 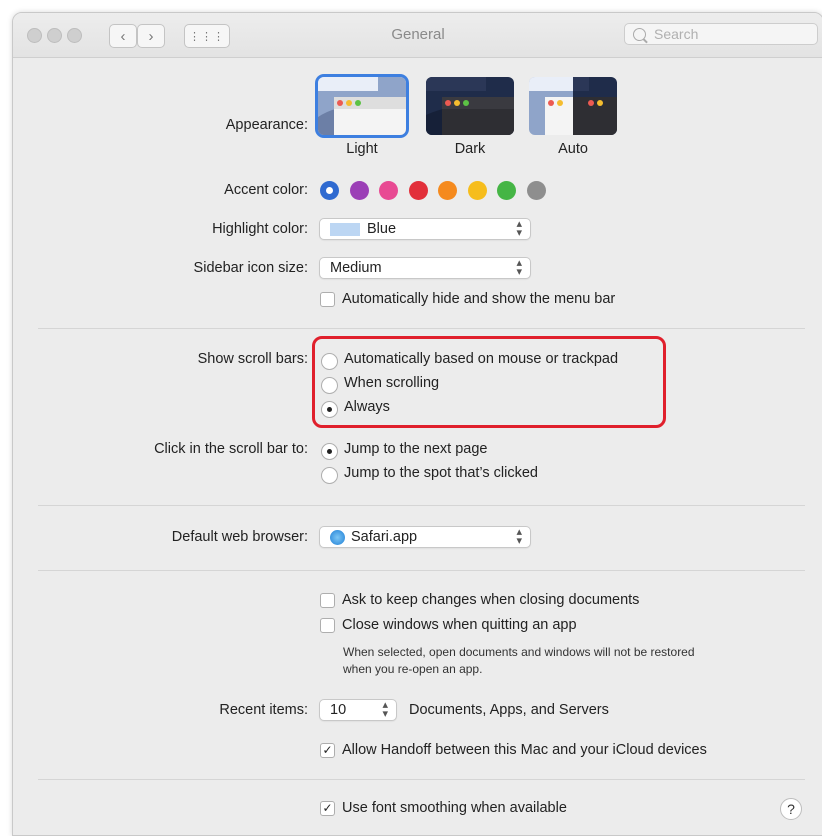 I want to click on handoff-checkbox: ✓, so click(x=327, y=750).